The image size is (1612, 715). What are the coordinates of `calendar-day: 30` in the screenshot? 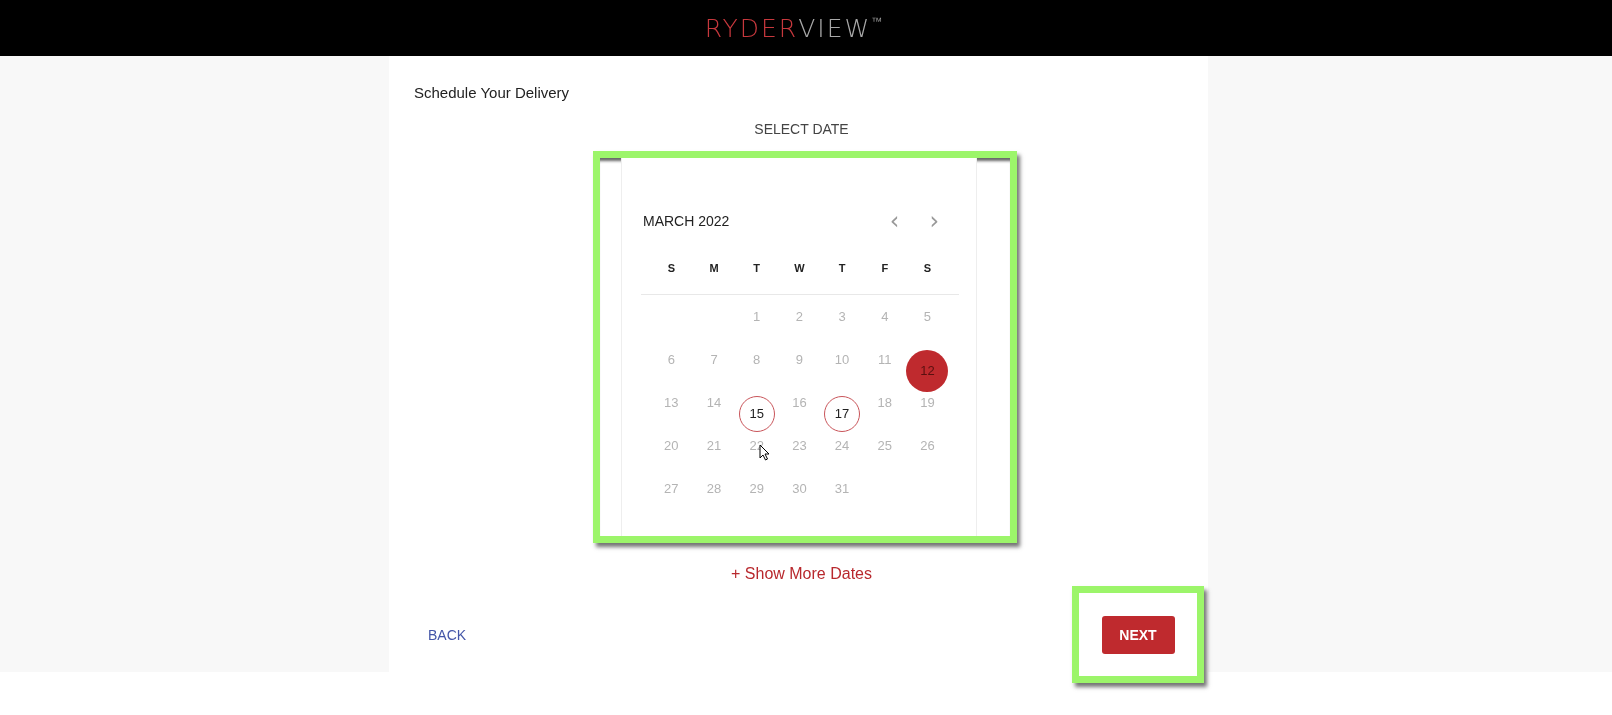 It's located at (799, 488).